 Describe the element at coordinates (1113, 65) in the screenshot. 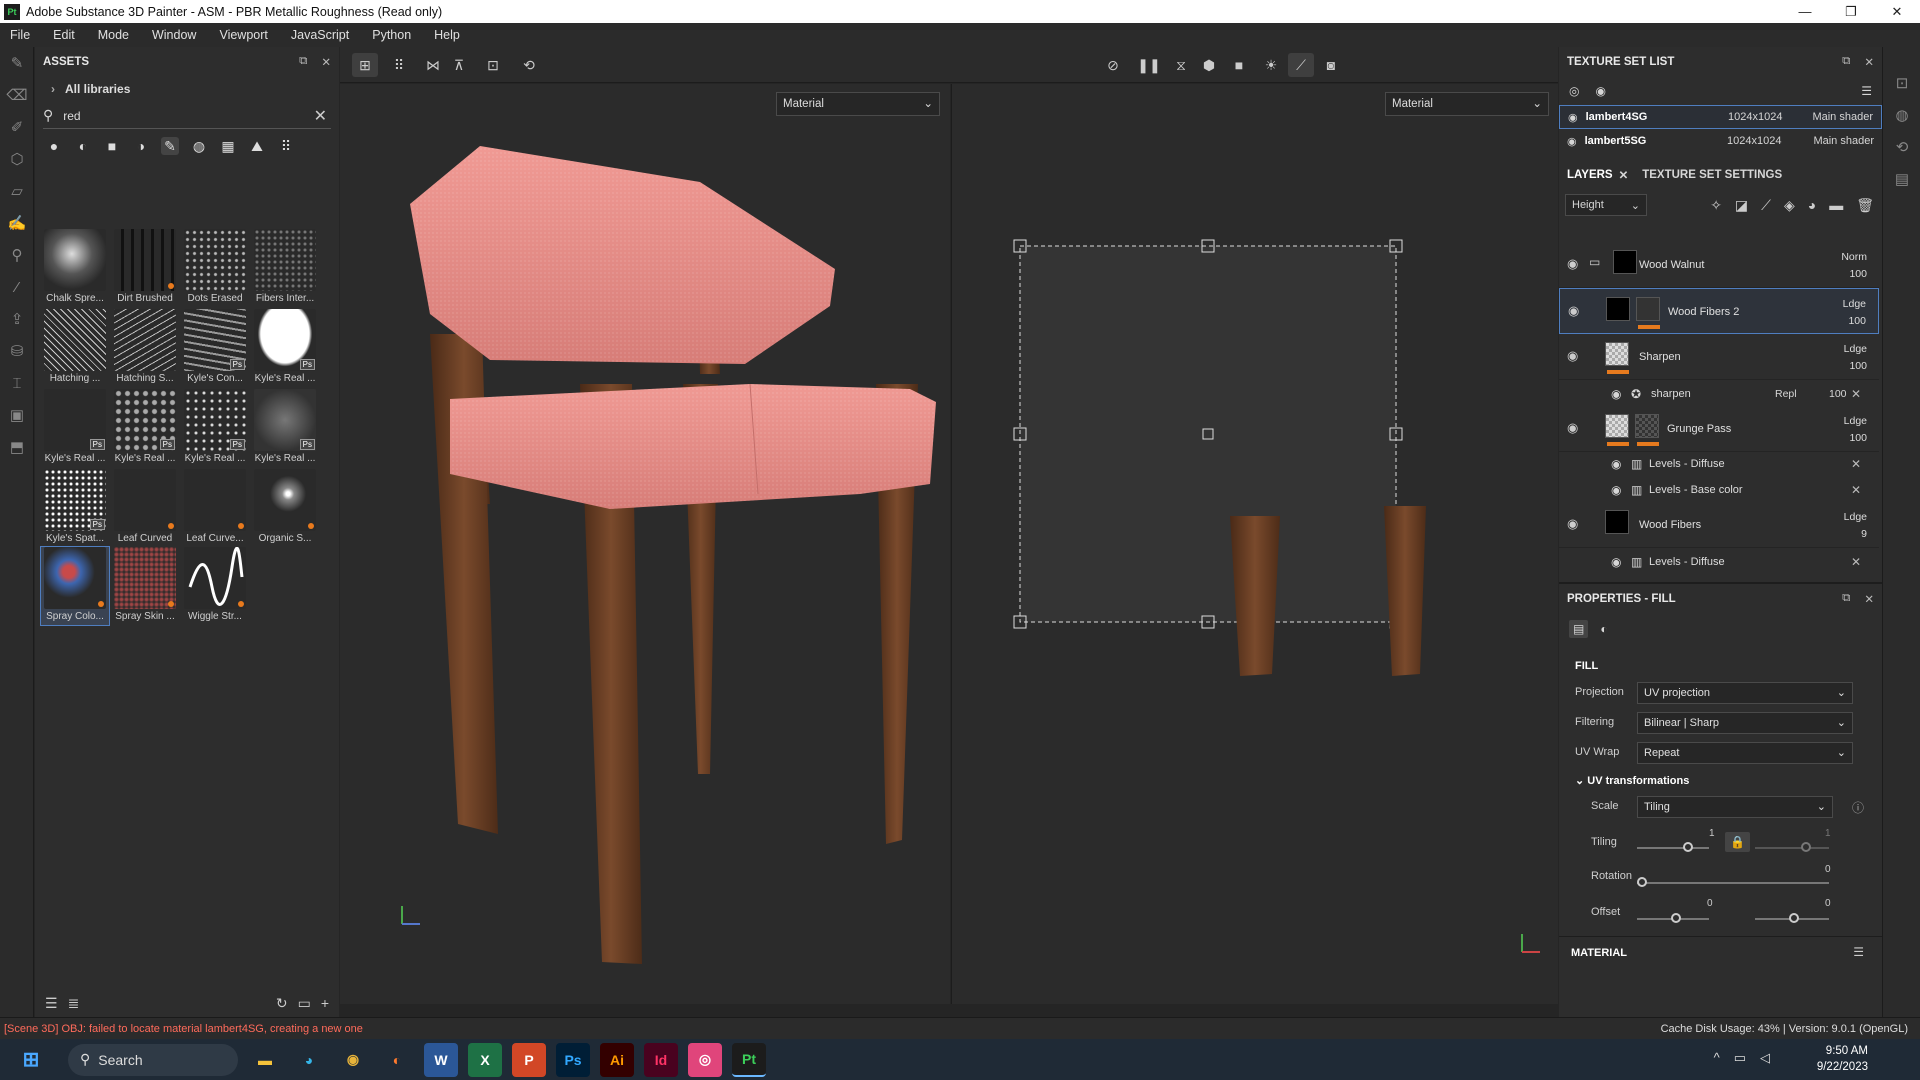

I see `hide-icon: ⊘` at that location.